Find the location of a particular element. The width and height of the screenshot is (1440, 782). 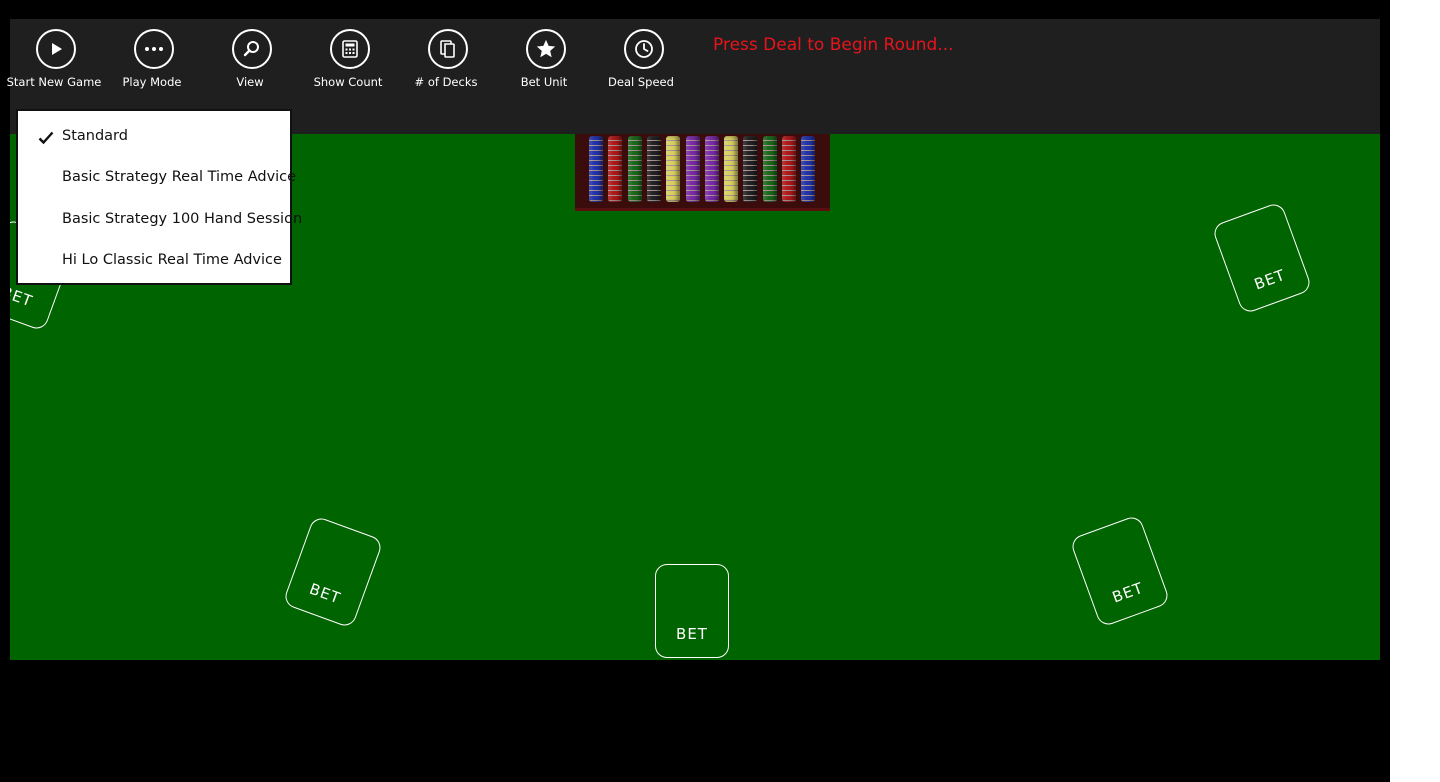

search-icon is located at coordinates (252, 49).